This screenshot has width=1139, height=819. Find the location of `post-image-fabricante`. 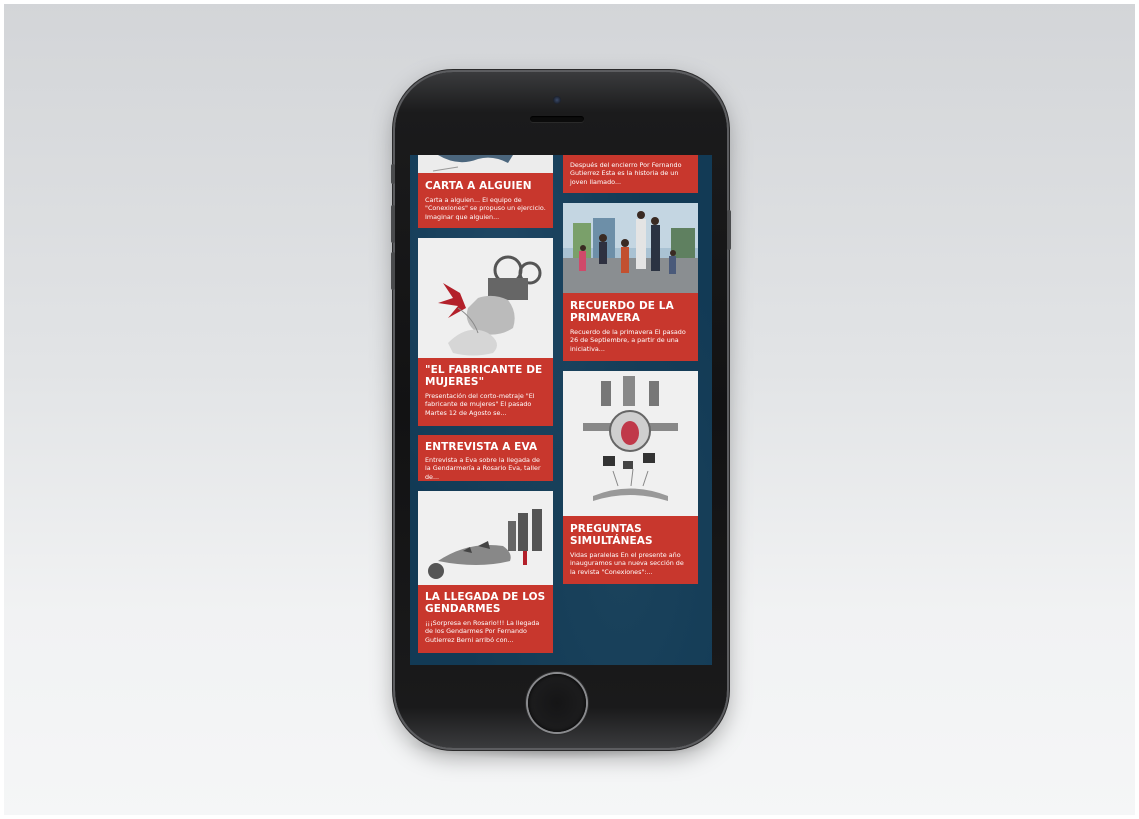

post-image-fabricante is located at coordinates (485, 298).